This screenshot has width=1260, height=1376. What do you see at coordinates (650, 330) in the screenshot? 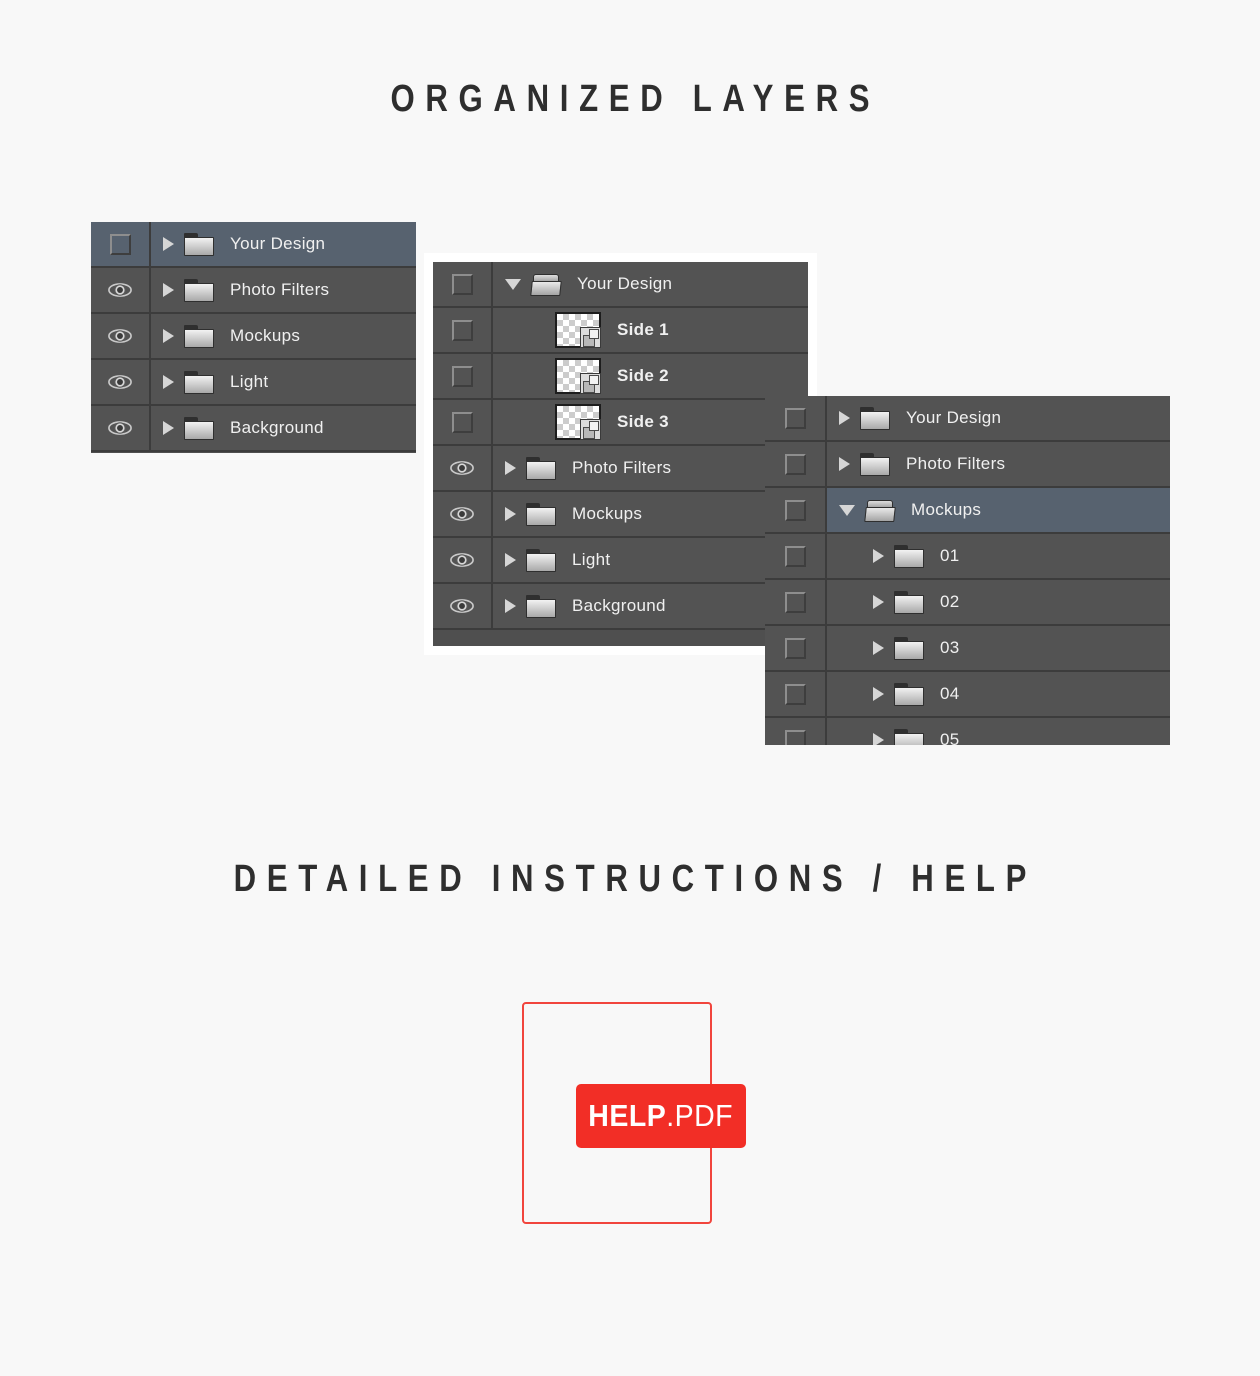
I see `layer-row-body: Side 1` at bounding box center [650, 330].